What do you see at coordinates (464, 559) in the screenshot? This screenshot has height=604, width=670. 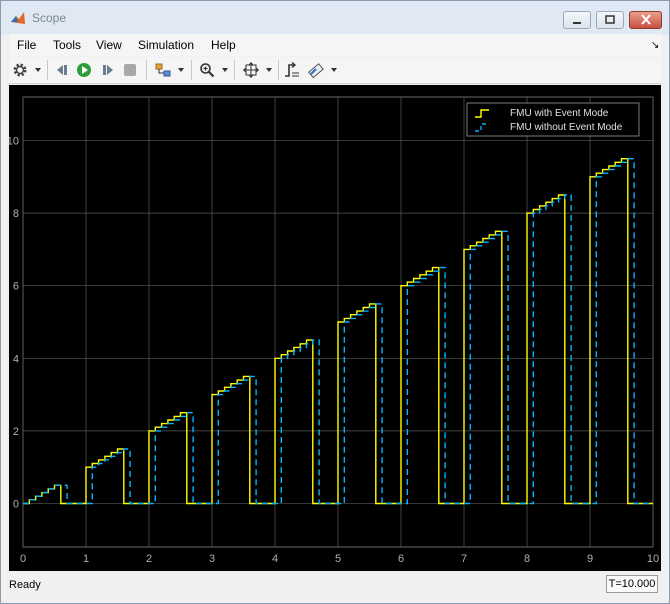 I see `x-tick-label: 7` at bounding box center [464, 559].